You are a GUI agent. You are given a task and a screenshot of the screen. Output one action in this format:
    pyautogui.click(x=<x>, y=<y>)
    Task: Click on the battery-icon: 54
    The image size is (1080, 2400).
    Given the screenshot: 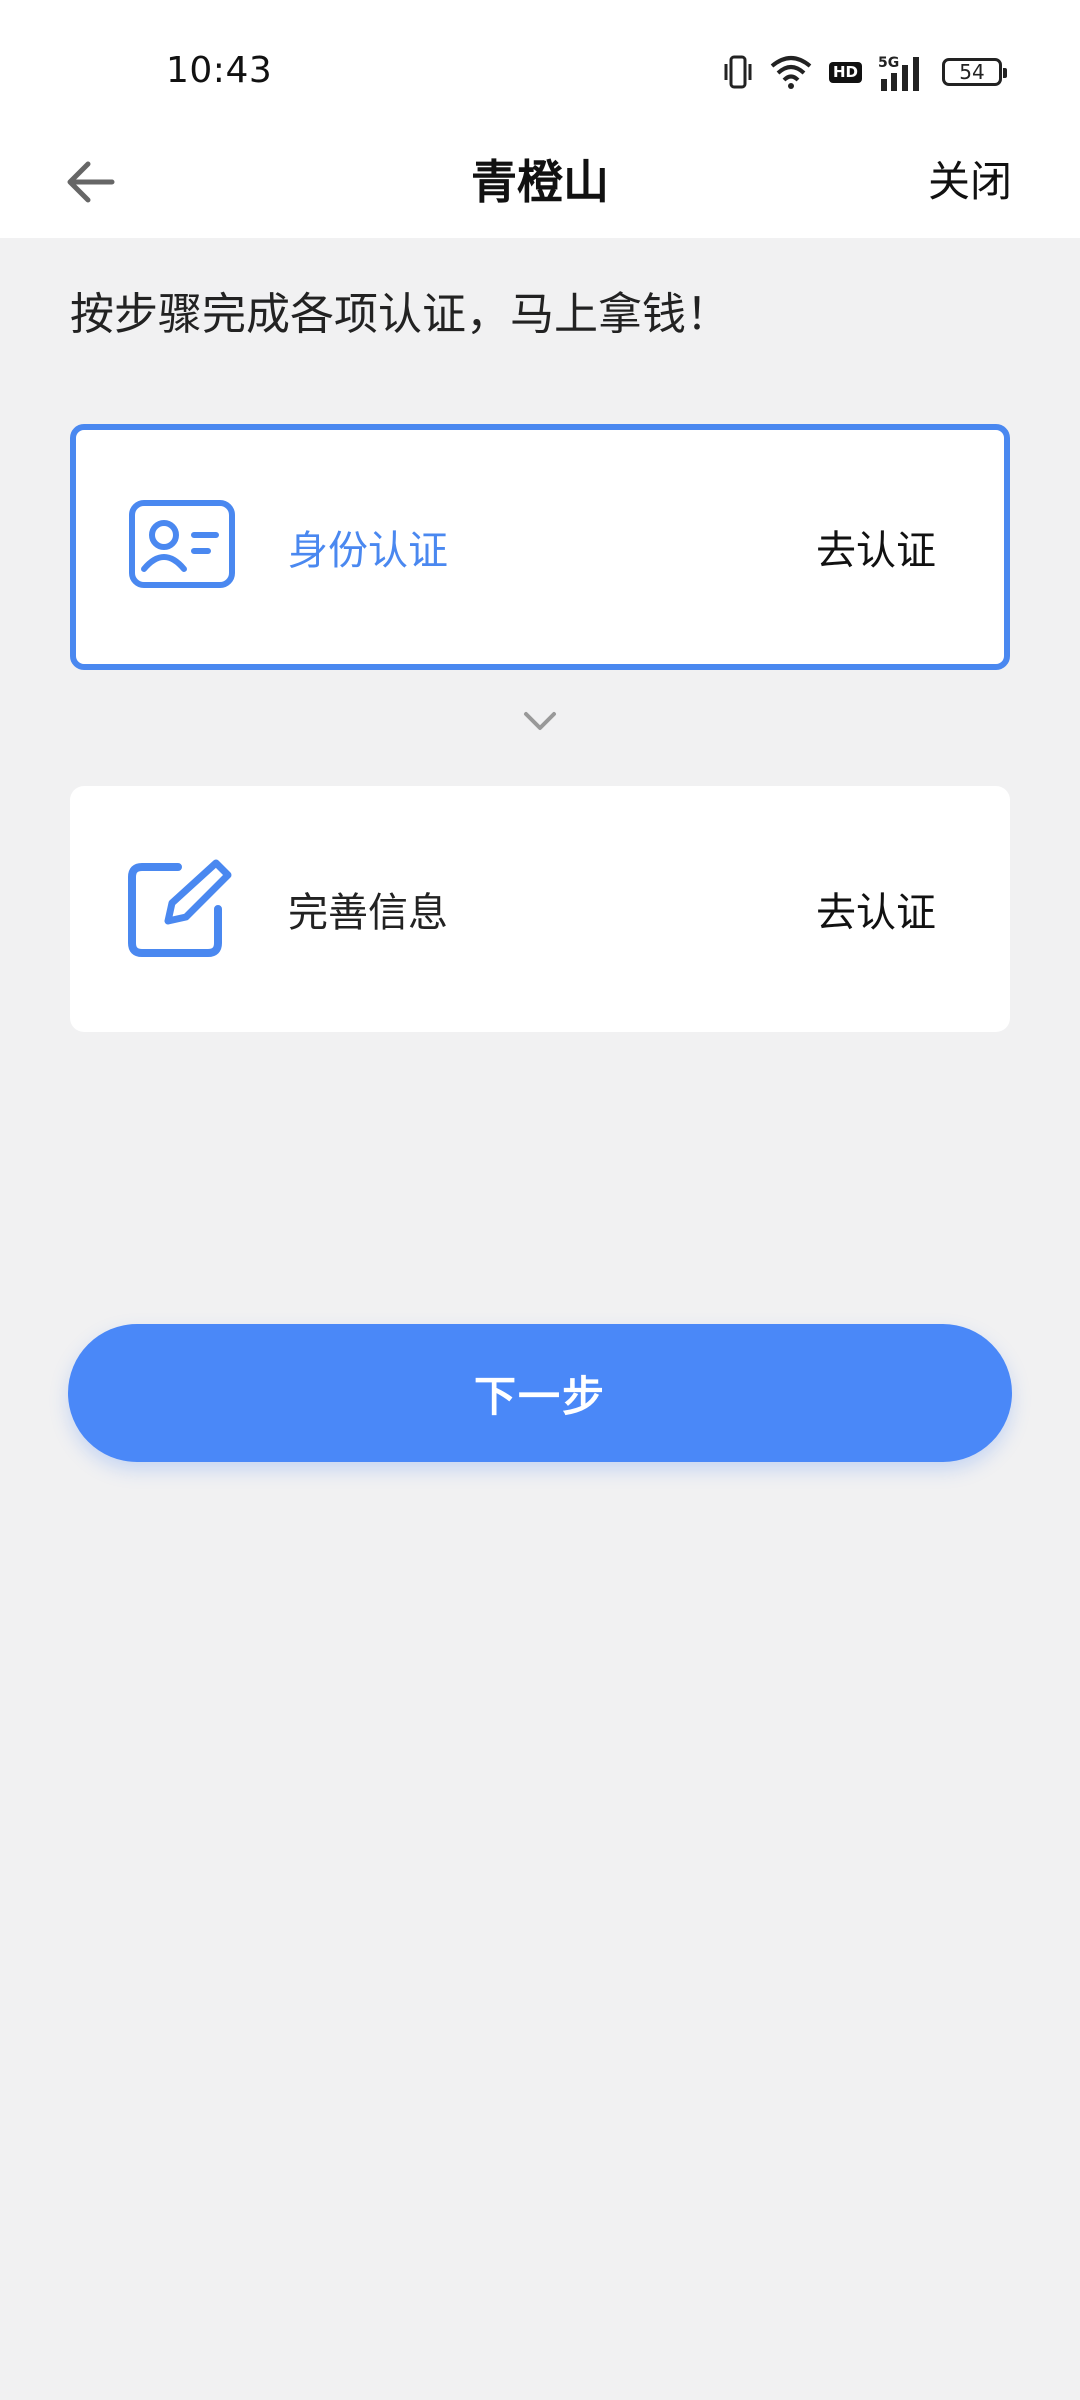 What is the action you would take?
    pyautogui.click(x=974, y=72)
    